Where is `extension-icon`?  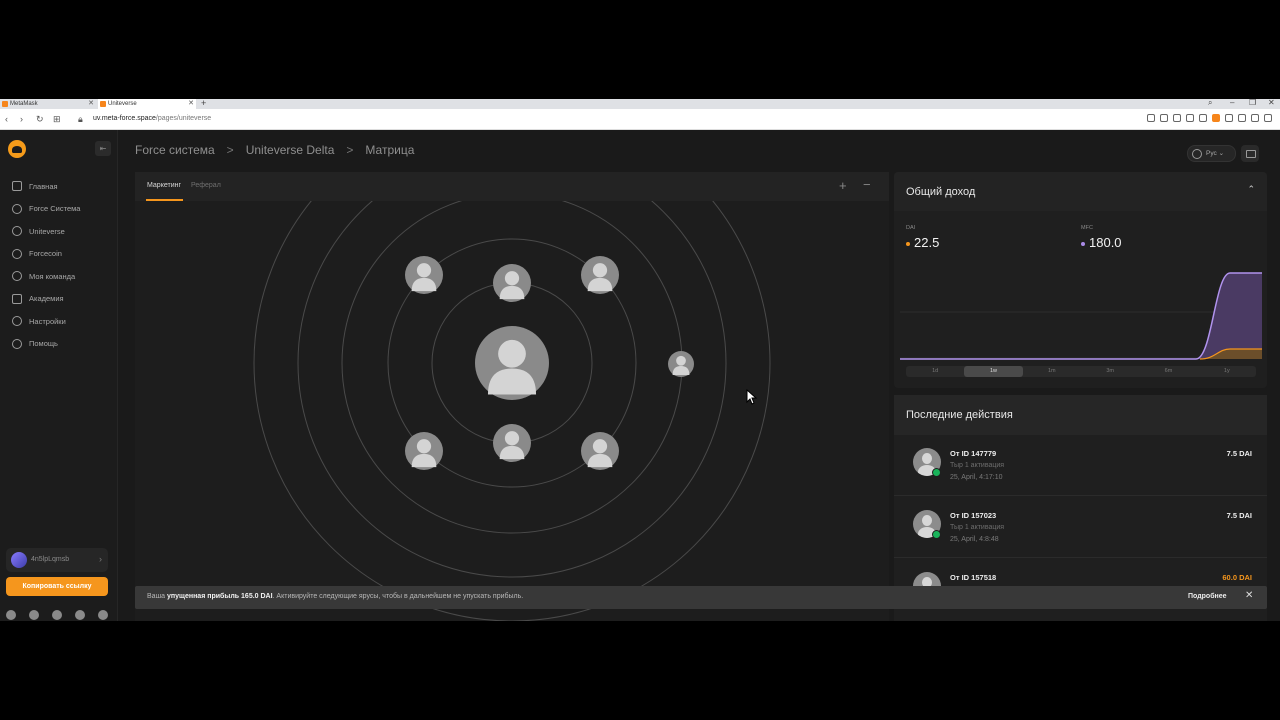
extension-icon is located at coordinates (1151, 118).